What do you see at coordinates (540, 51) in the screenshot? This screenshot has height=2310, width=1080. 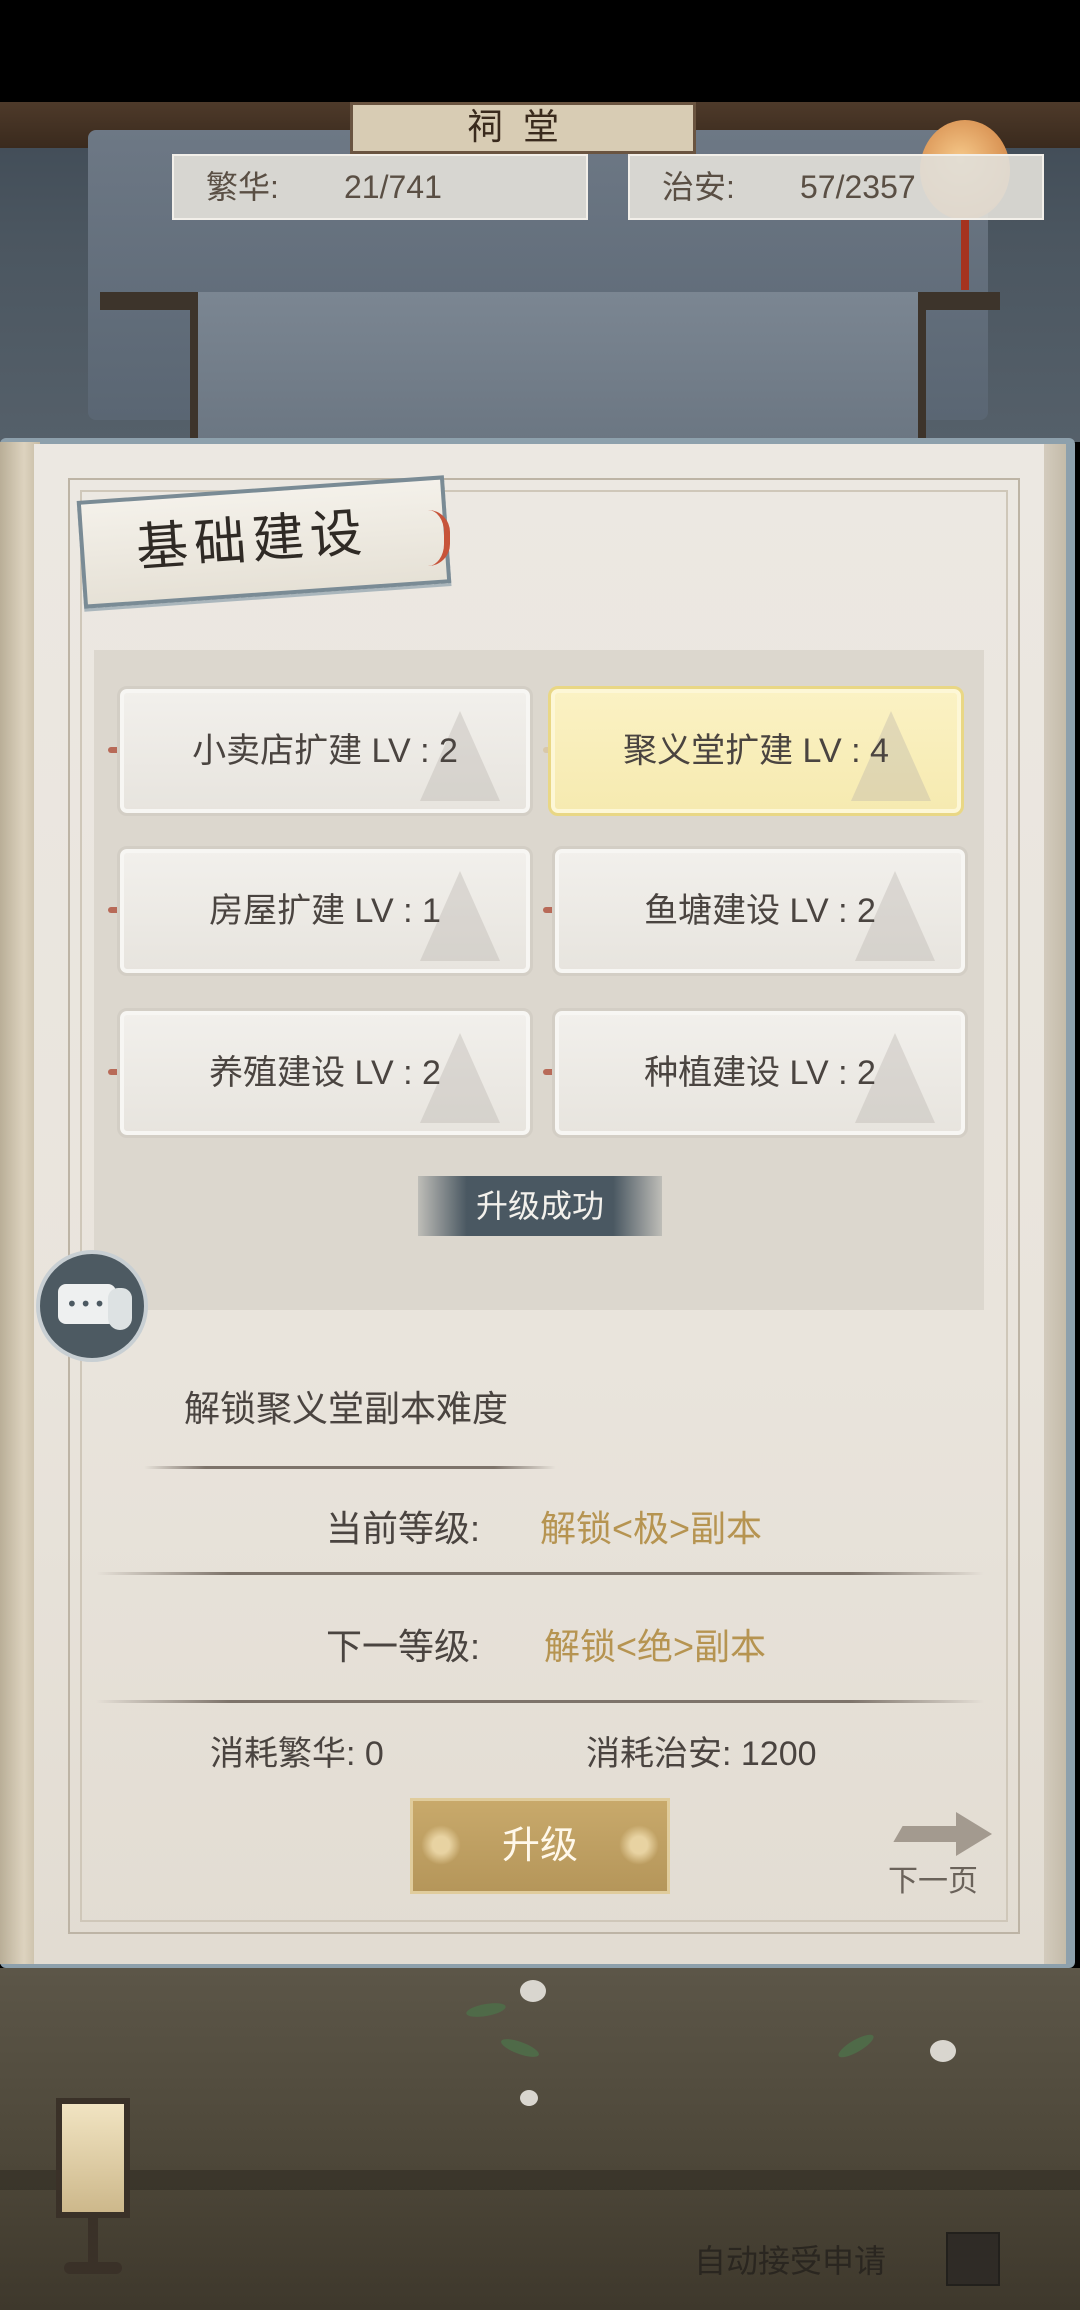 I see `status-bar-area` at bounding box center [540, 51].